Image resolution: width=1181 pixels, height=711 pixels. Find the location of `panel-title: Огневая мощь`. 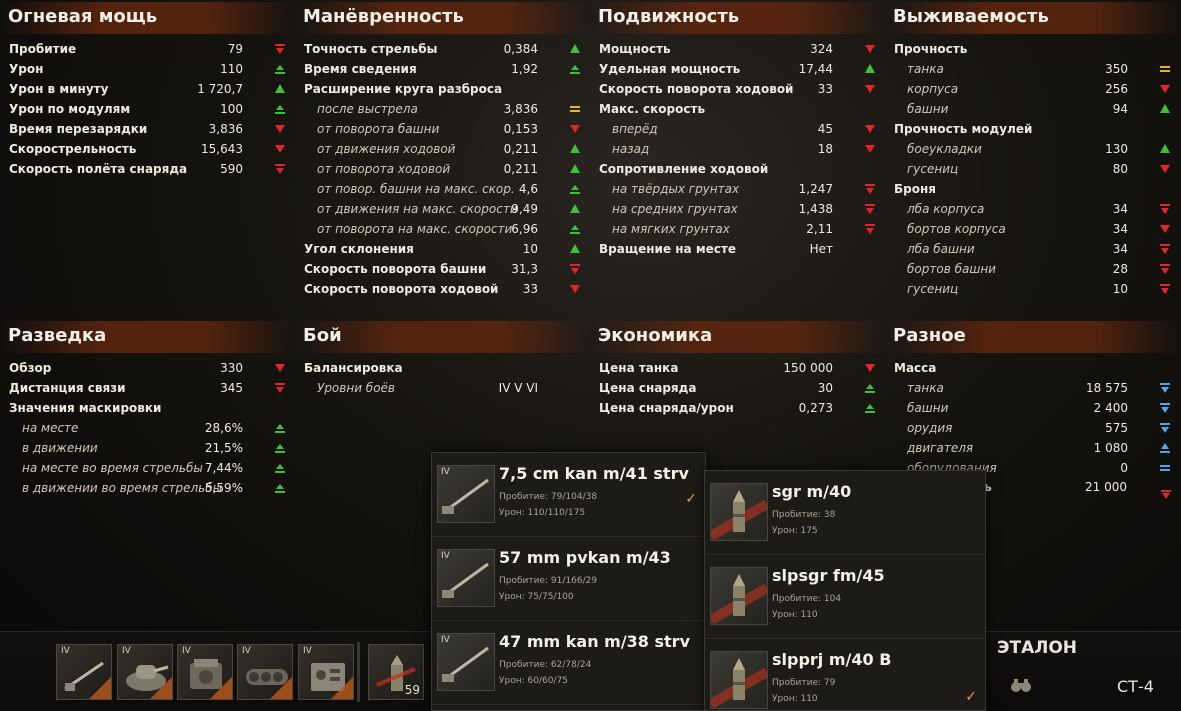

panel-title: Огневая мощь is located at coordinates (147, 18).